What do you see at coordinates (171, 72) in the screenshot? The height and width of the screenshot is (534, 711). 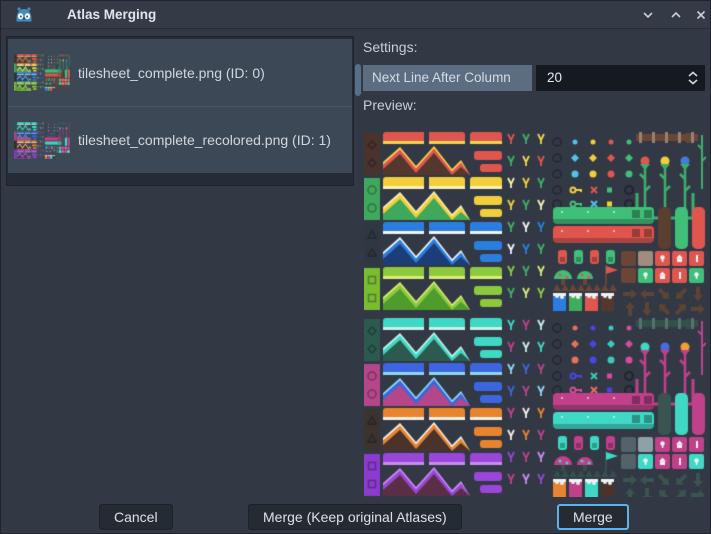 I see `atlas-label: tilesheet_complete.png (ID: 0)` at bounding box center [171, 72].